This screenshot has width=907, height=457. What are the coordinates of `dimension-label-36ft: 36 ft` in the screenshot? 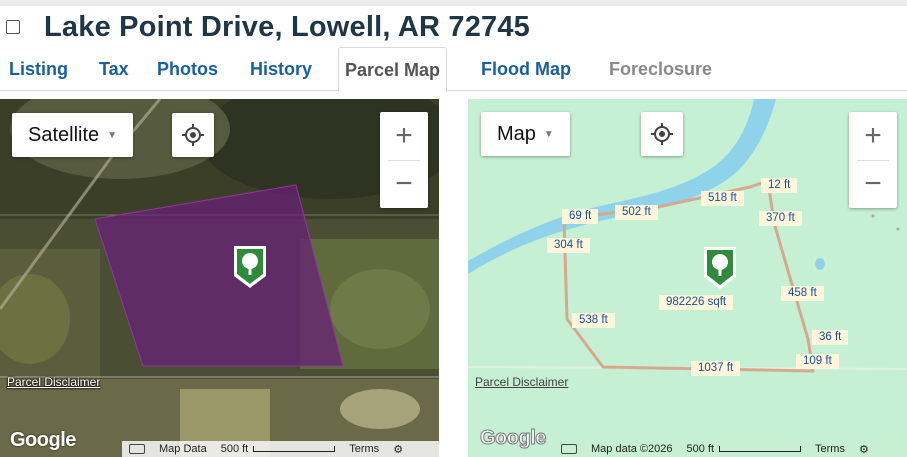 It's located at (830, 337).